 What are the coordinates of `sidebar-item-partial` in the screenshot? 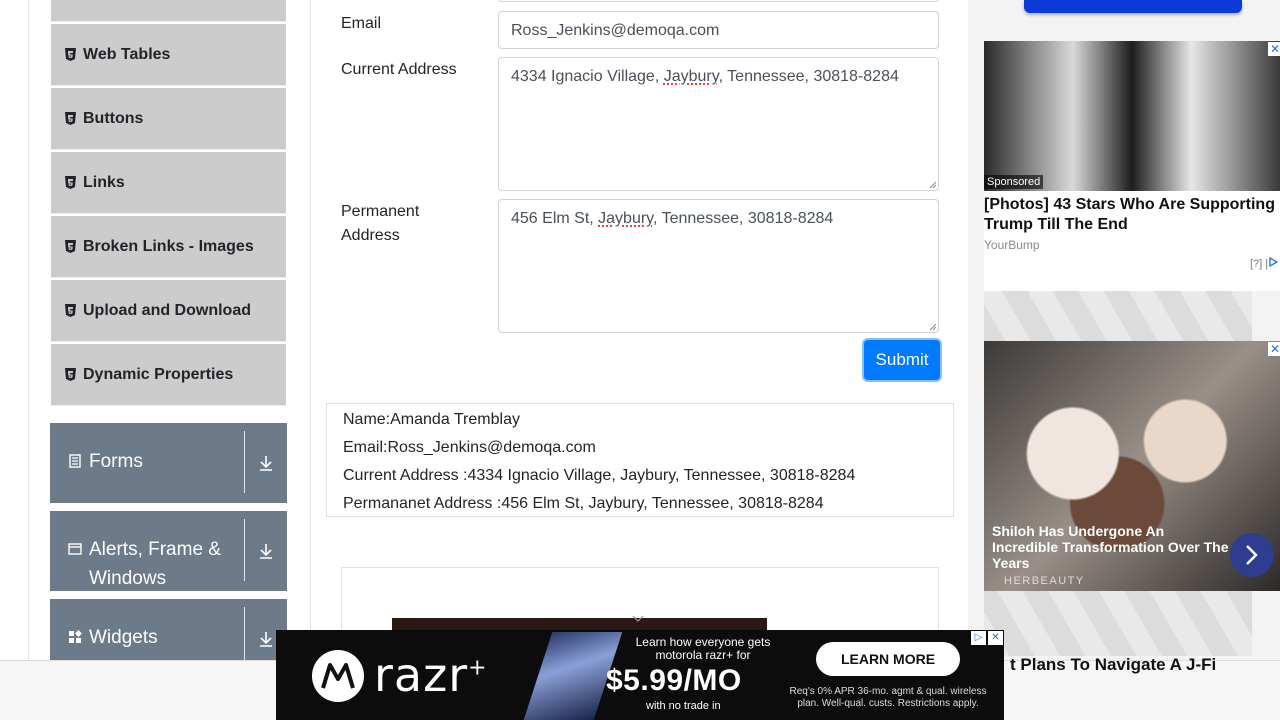 It's located at (168, 11).